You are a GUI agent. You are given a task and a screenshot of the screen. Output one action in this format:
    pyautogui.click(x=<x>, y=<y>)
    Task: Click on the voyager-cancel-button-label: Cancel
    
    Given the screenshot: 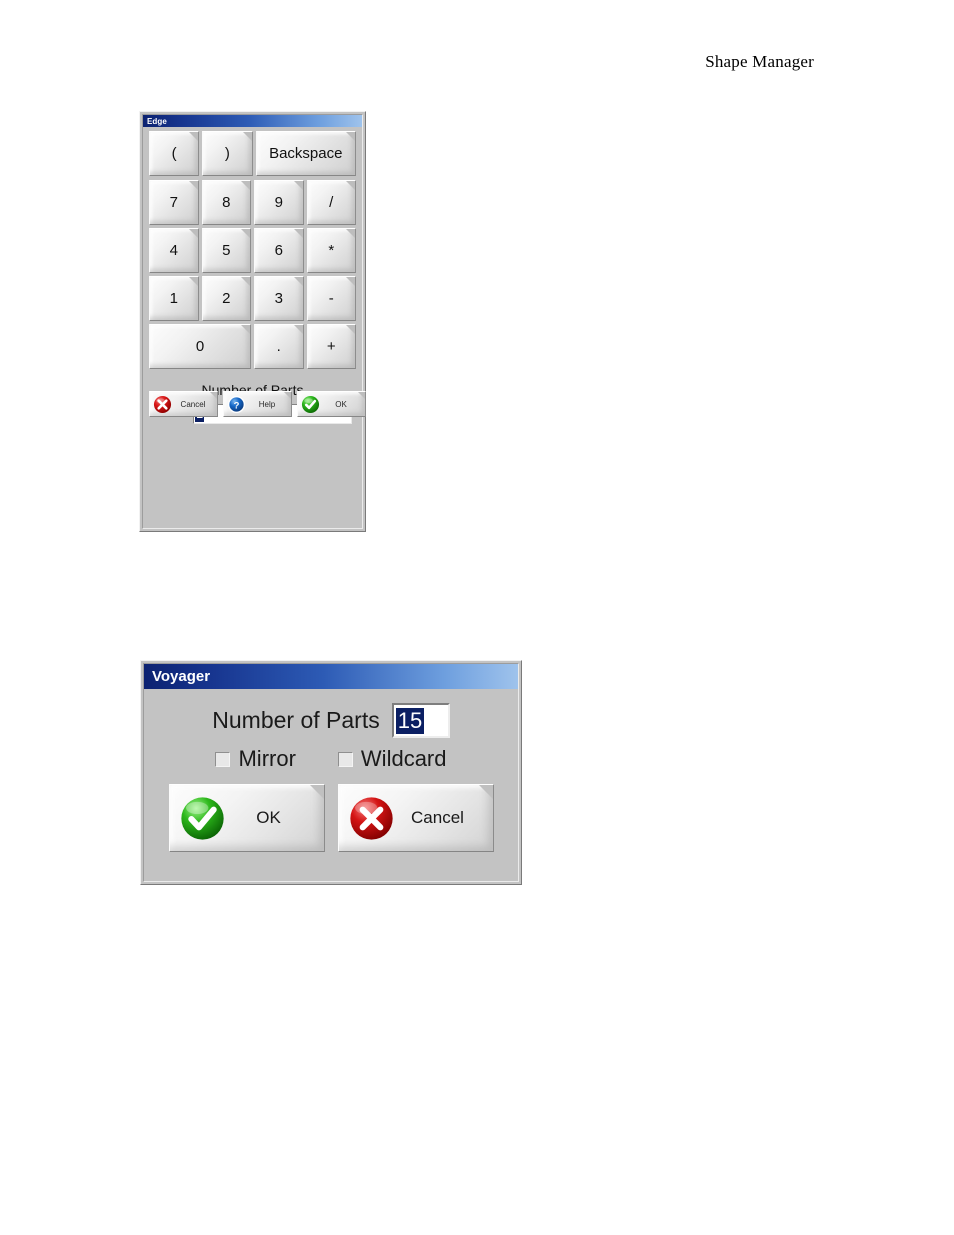 What is the action you would take?
    pyautogui.click(x=437, y=817)
    